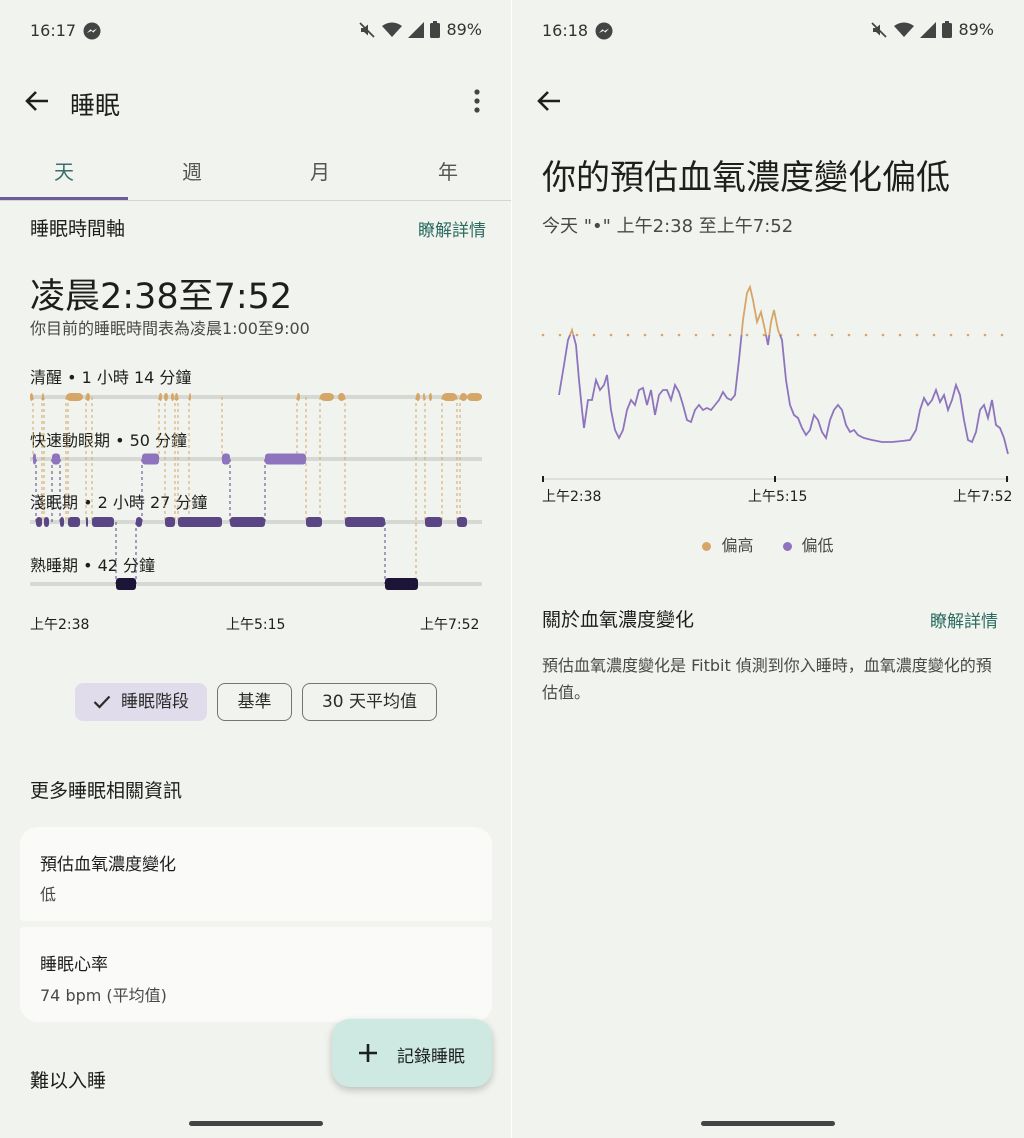 This screenshot has height=1138, width=1024. Describe the element at coordinates (572, 497) in the screenshot. I see `axis-tick-start: 上午2:38` at that location.